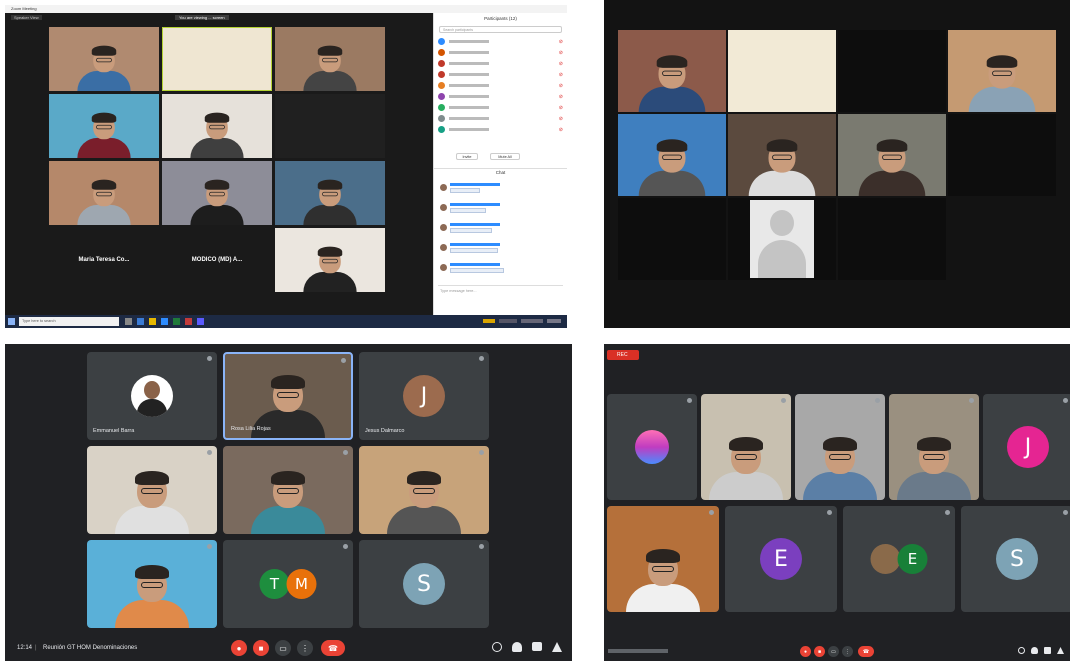 The height and width of the screenshot is (661, 1070). I want to click on invite-button: Invite, so click(467, 156).